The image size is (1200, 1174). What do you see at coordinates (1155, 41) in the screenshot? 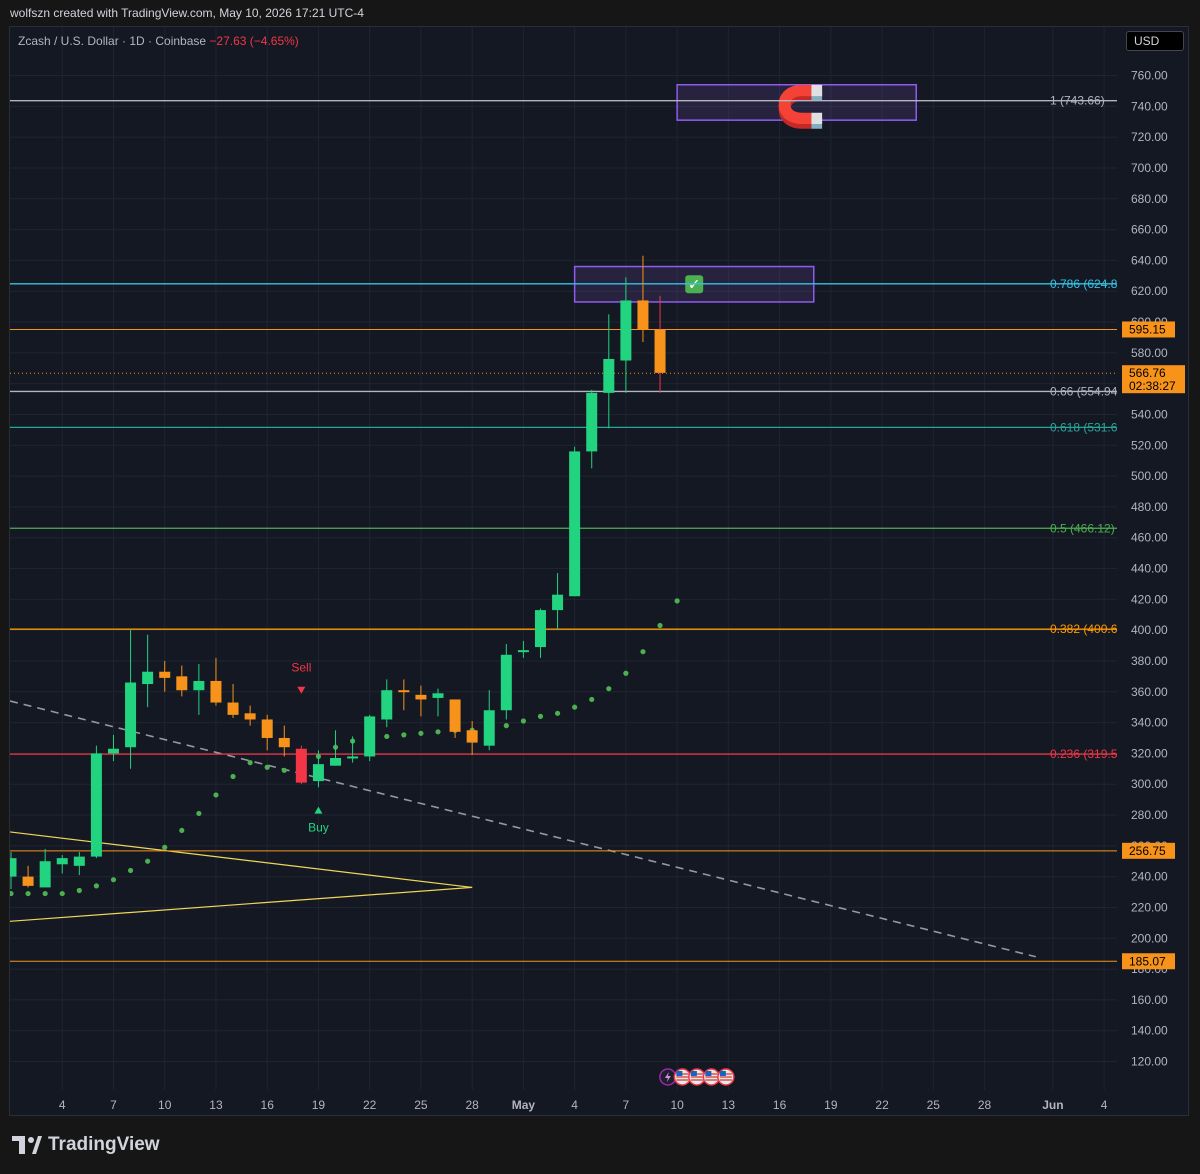
I see `currency-button: USD` at bounding box center [1155, 41].